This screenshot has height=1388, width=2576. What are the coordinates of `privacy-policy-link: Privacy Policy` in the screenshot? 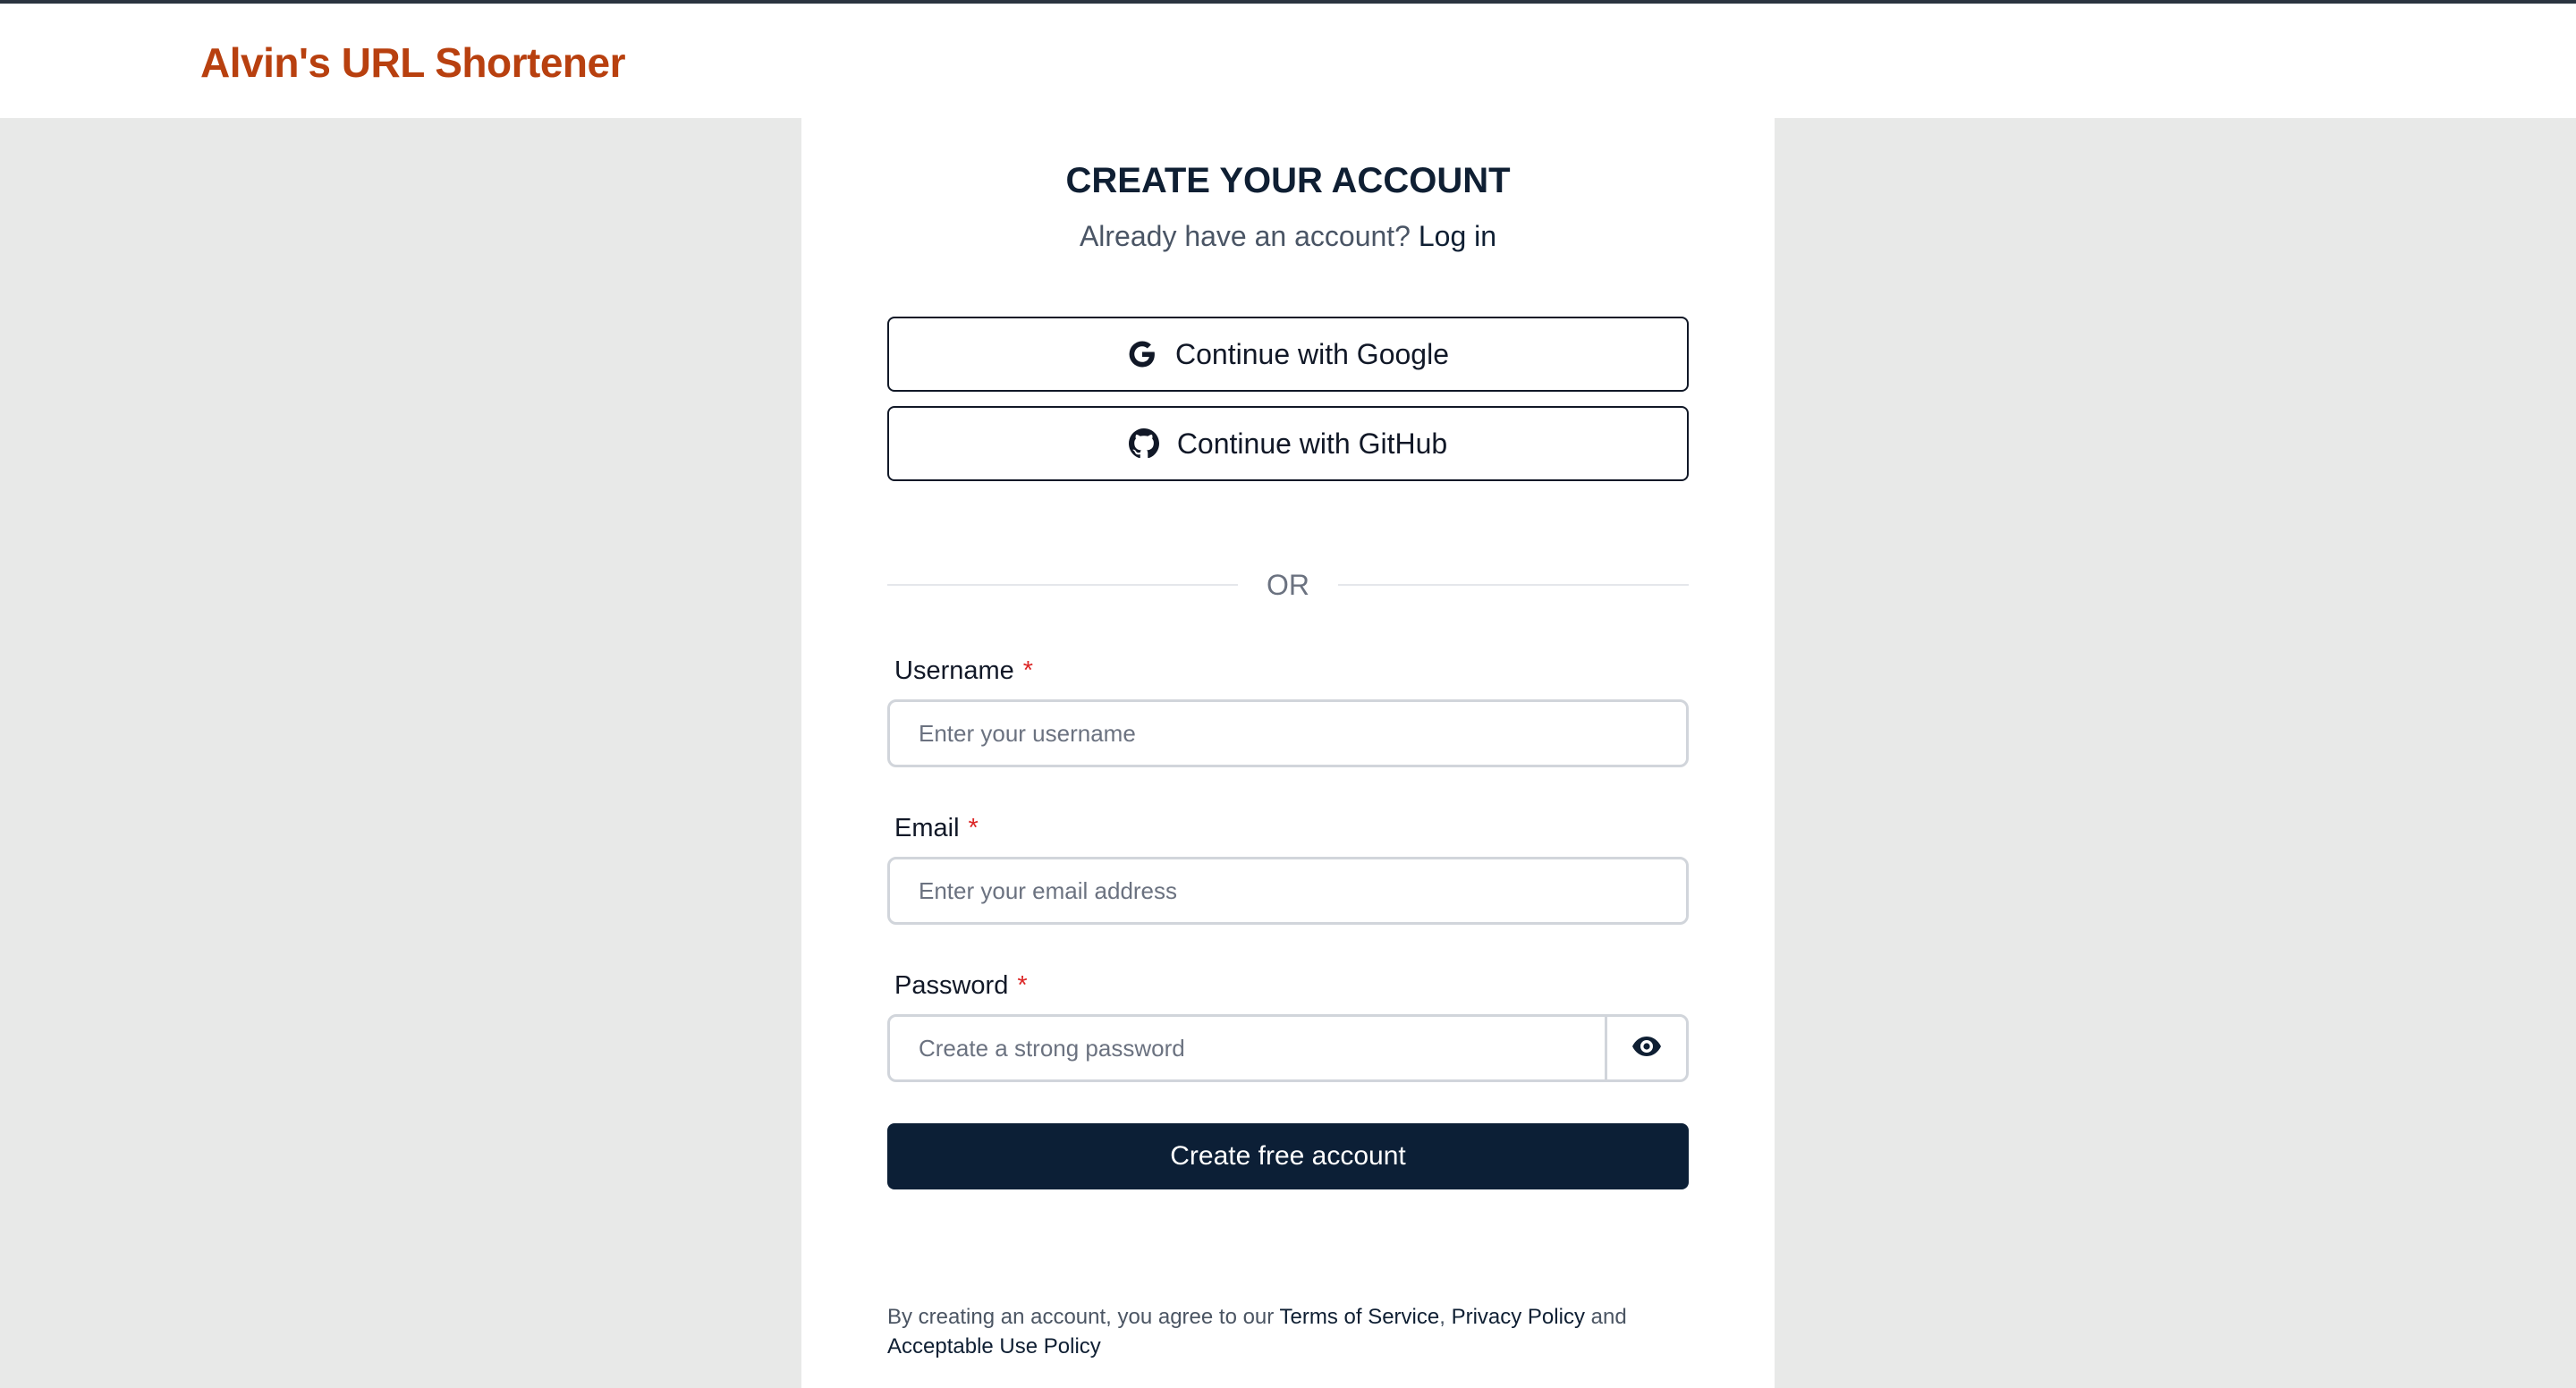 It's located at (1518, 1317).